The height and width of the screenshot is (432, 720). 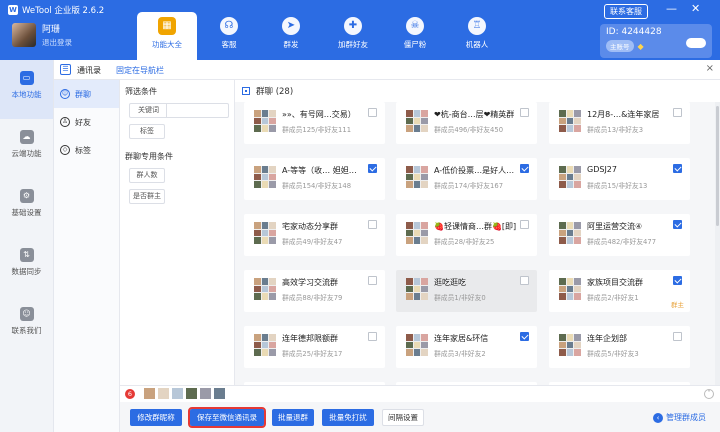 I want to click on close-tab-icon: ×, so click(x=710, y=68).